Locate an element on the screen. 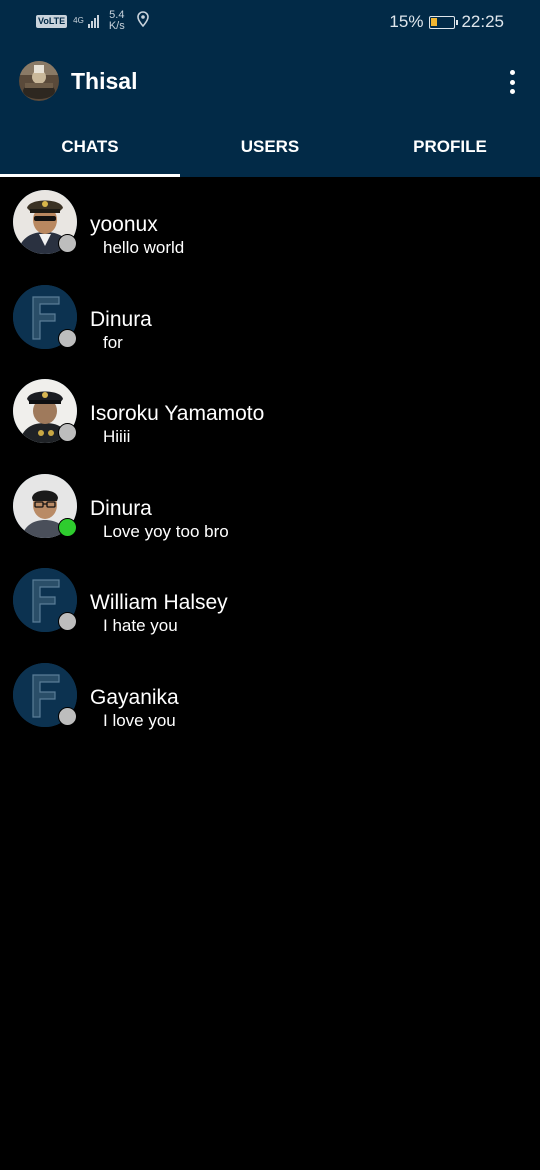 The height and width of the screenshot is (1170, 540). location-icon is located at coordinates (142, 21).